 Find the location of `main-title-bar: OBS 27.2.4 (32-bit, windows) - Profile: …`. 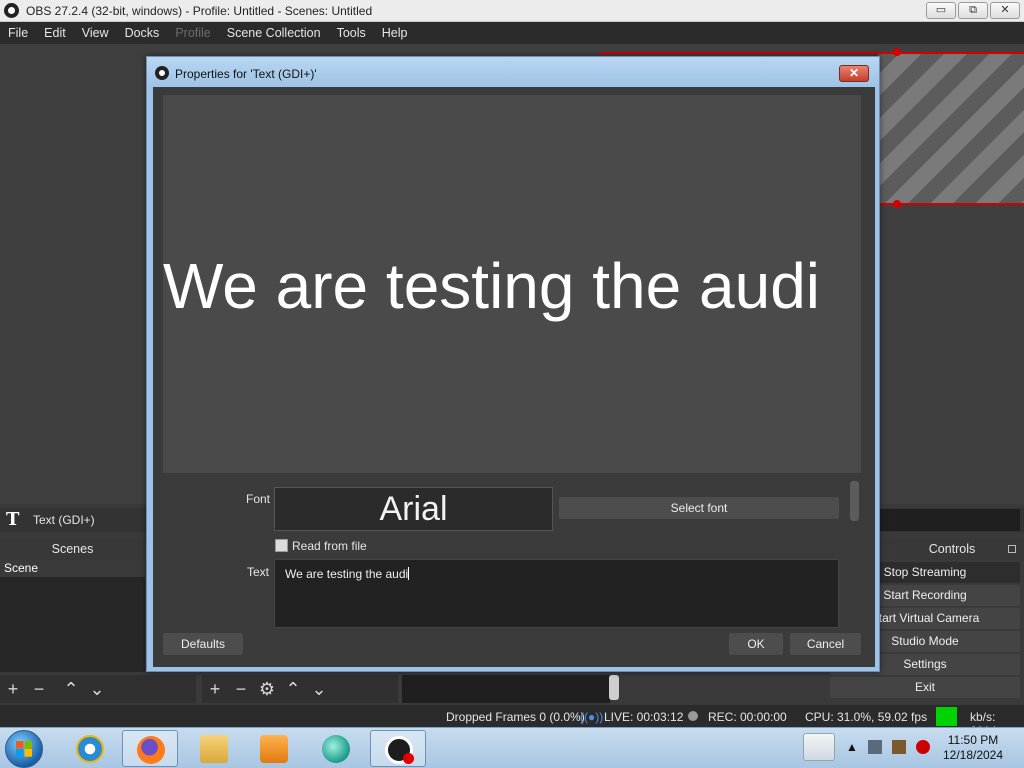

main-title-bar: OBS 27.2.4 (32-bit, windows) - Profile: … is located at coordinates (512, 11).